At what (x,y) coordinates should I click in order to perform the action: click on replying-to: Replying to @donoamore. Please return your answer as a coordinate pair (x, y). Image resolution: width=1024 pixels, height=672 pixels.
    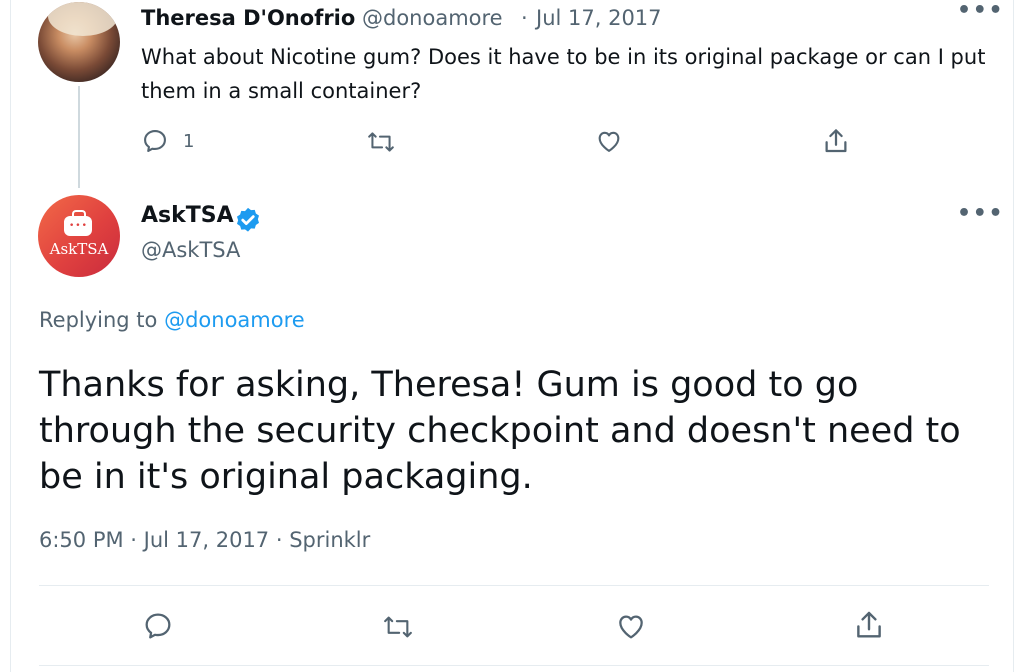
    Looking at the image, I should click on (172, 320).